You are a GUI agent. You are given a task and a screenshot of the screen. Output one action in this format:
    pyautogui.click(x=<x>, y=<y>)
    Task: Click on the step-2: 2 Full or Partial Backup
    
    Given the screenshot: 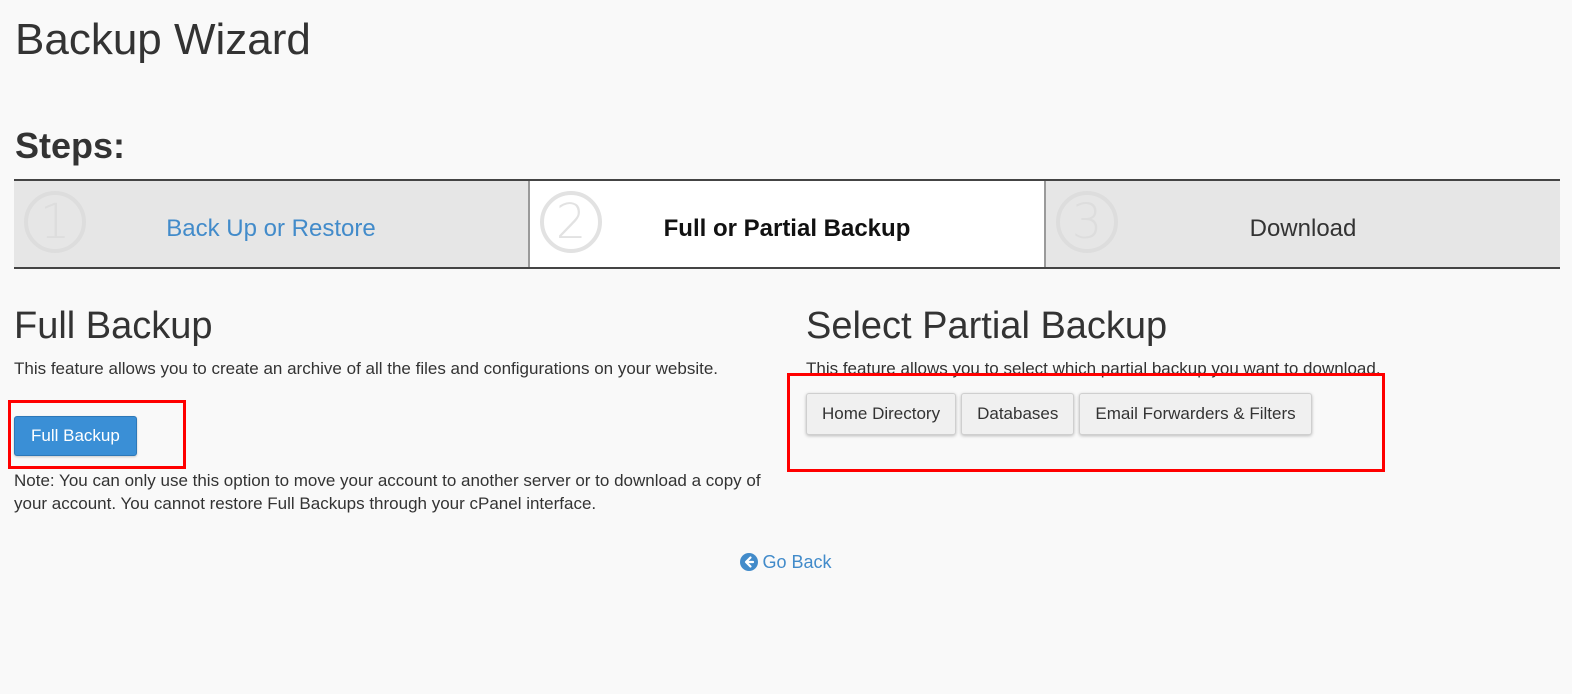 What is the action you would take?
    pyautogui.click(x=788, y=224)
    